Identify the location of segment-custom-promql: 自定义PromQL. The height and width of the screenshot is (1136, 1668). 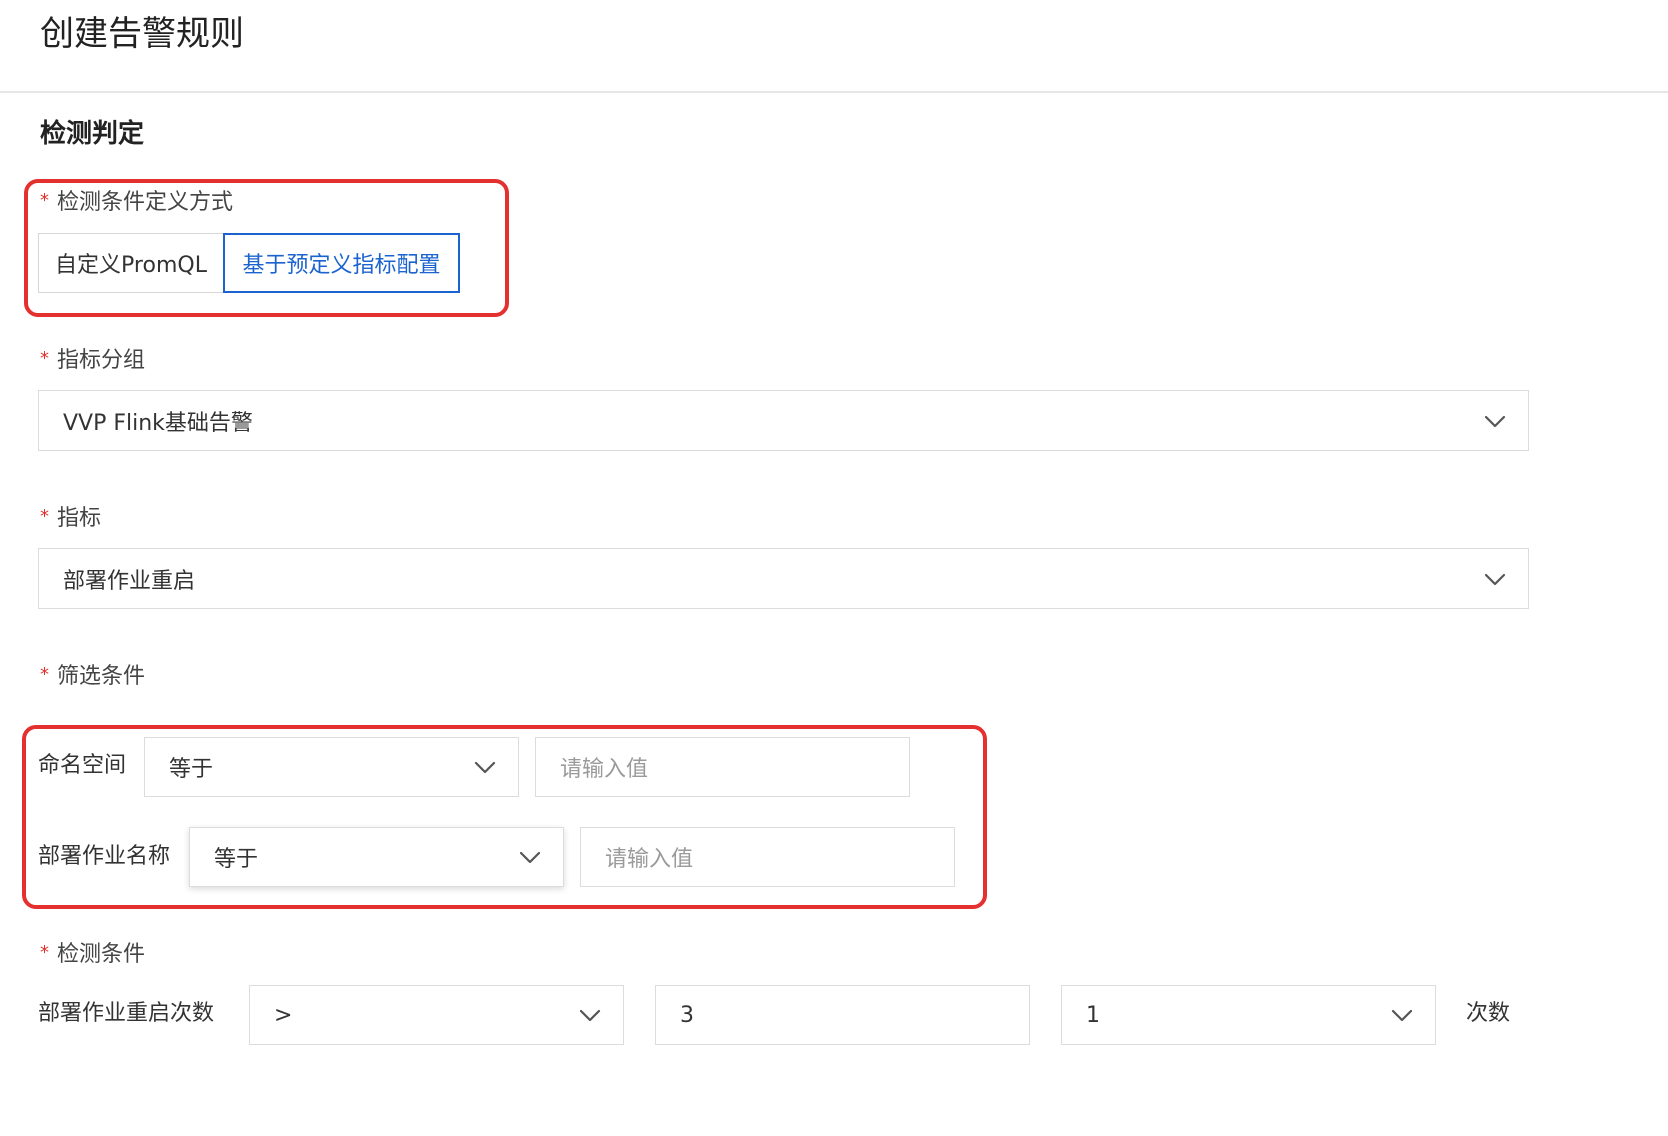
(131, 263).